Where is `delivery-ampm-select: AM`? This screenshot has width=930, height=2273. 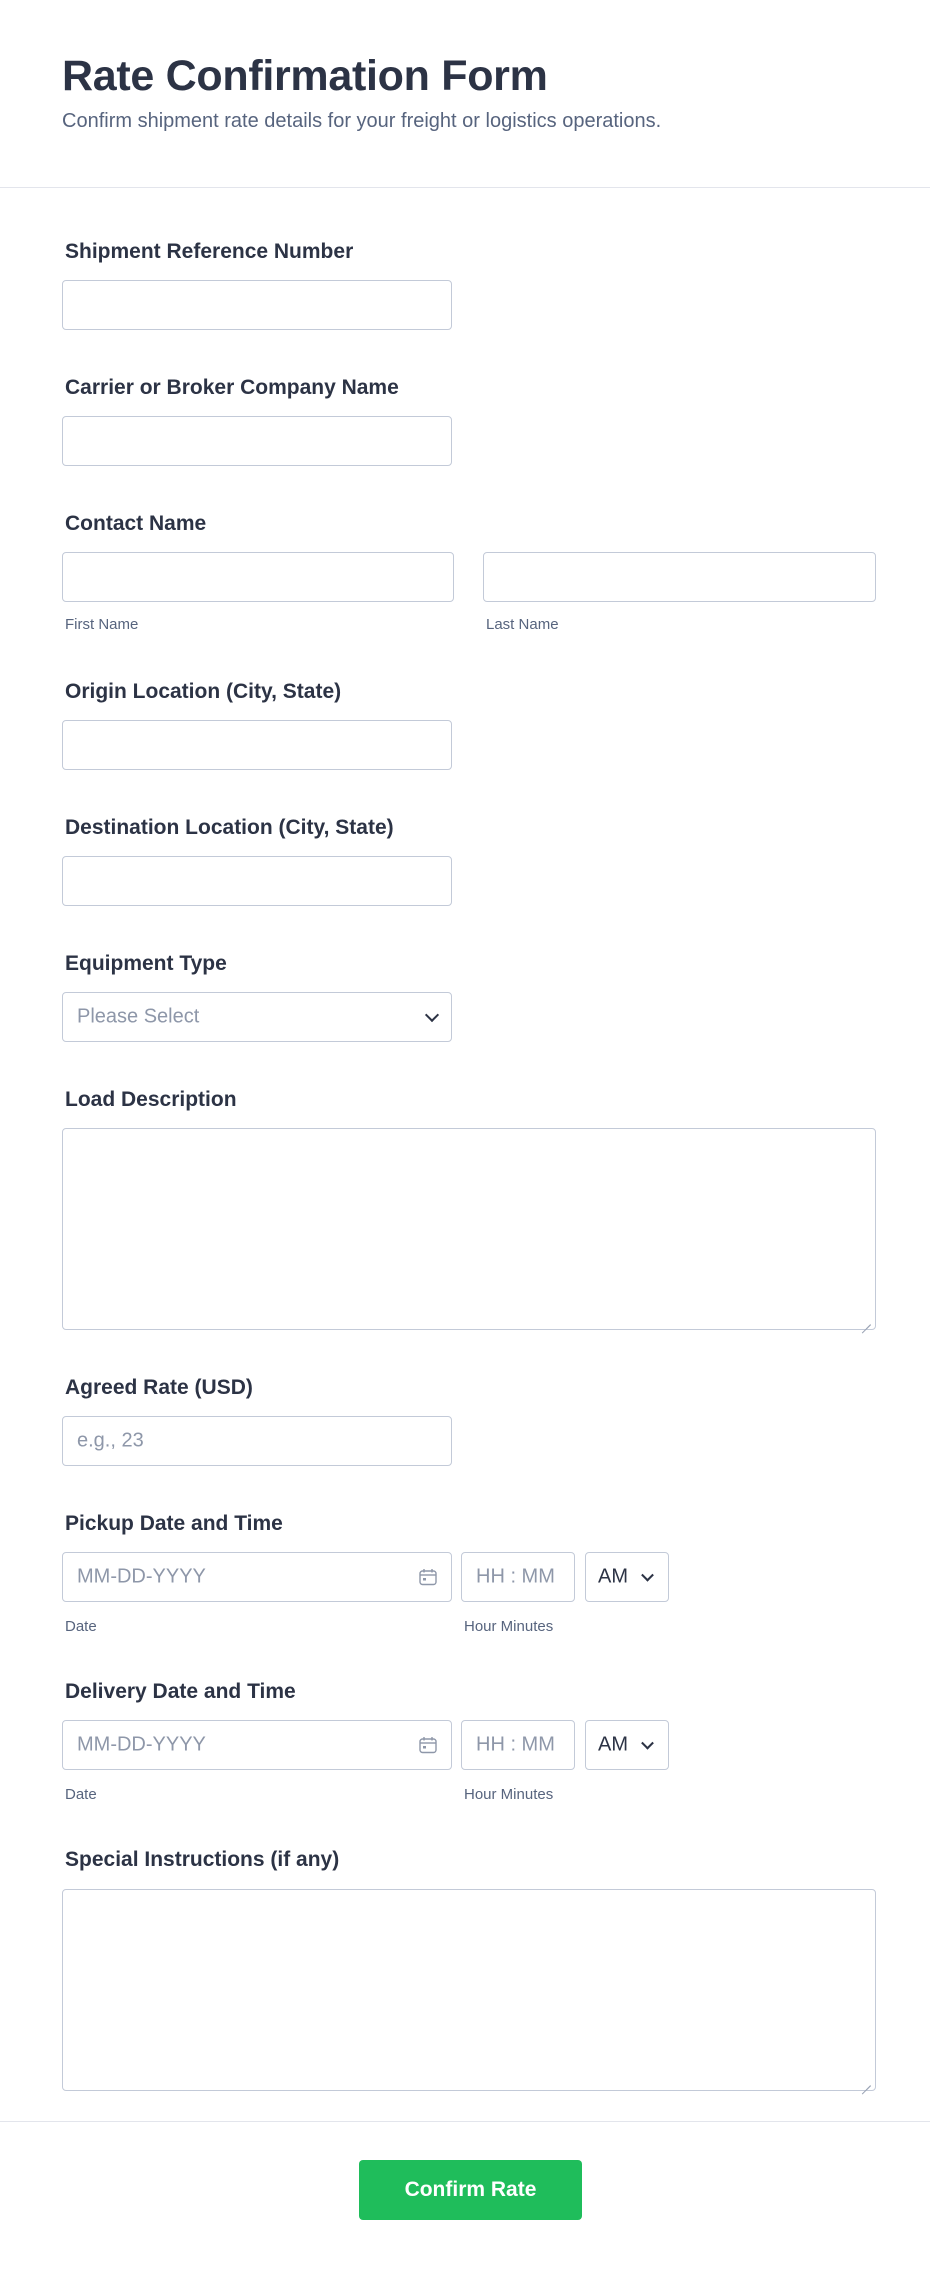
delivery-ampm-select: AM is located at coordinates (627, 1745).